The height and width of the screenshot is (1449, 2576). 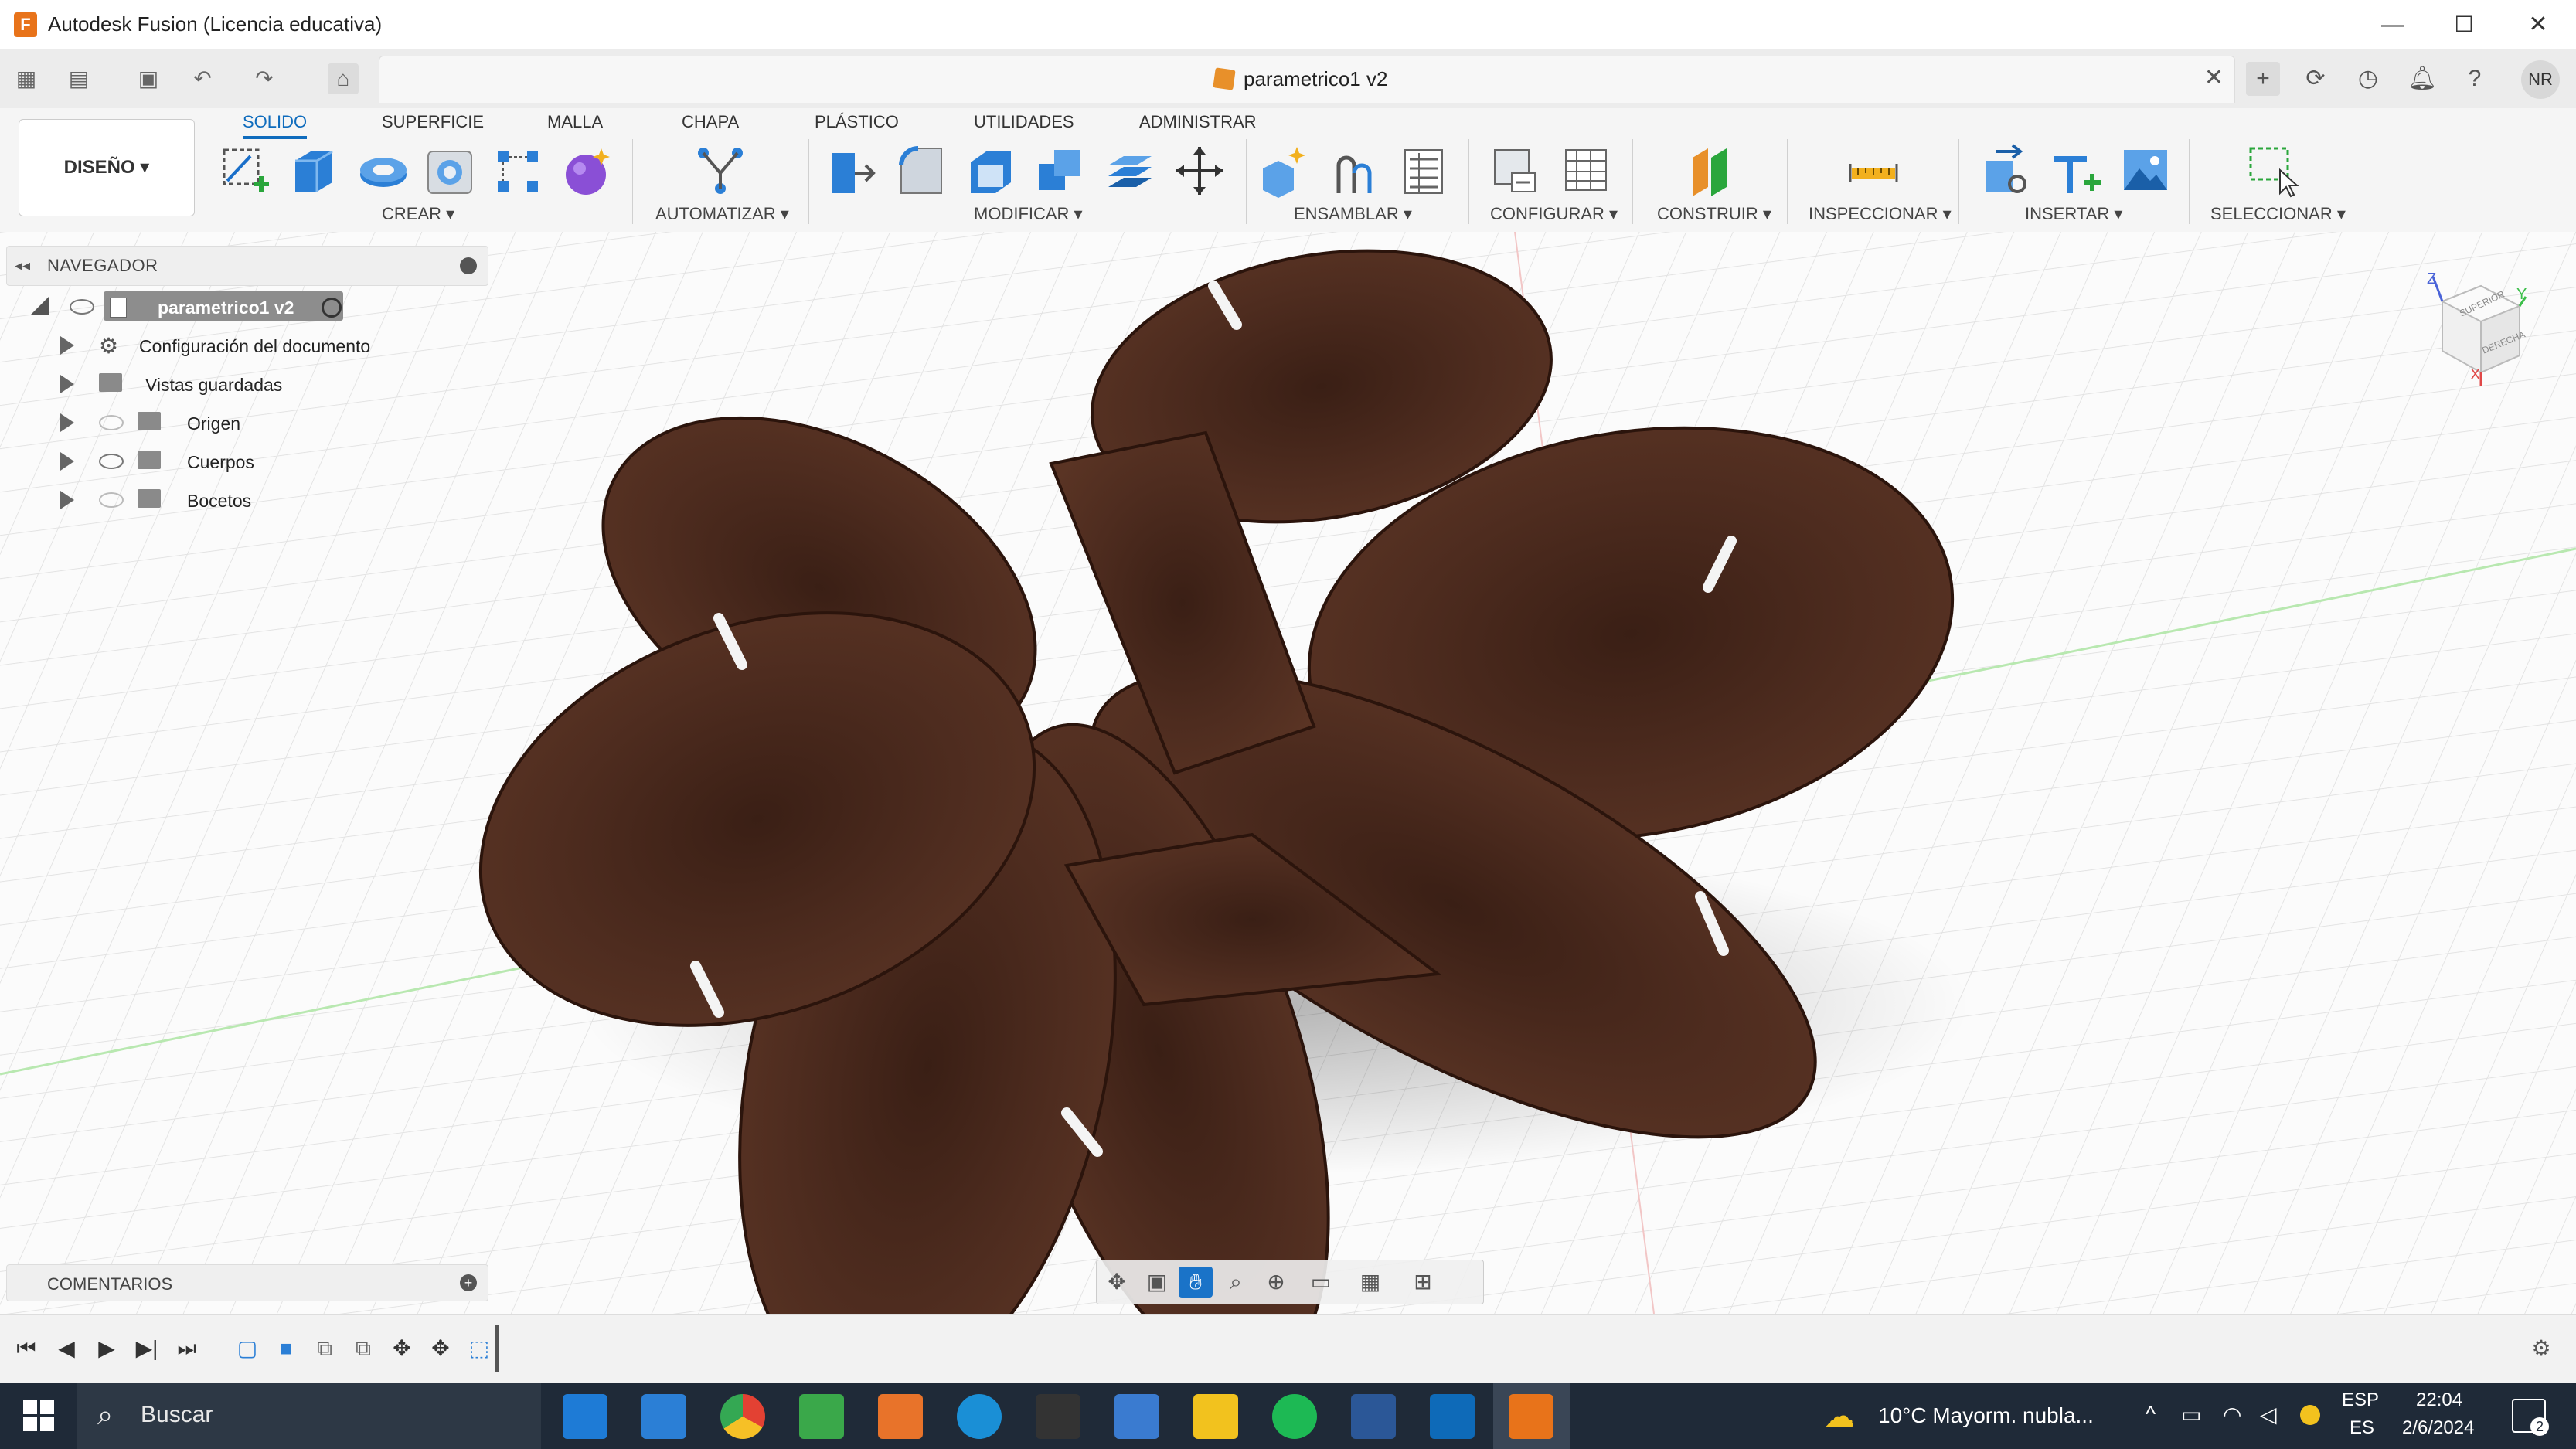 I want to click on tab-superficie: SUPERFICIE, so click(x=433, y=122).